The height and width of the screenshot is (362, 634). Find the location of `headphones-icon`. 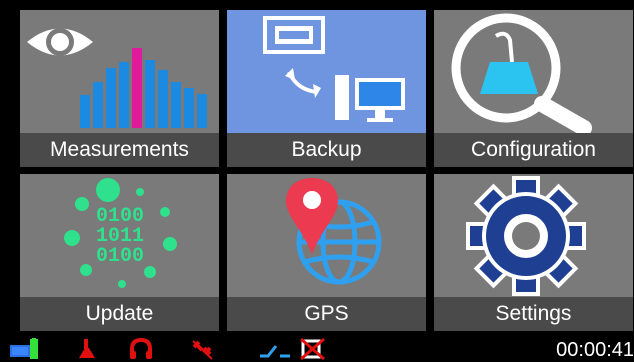

headphones-icon is located at coordinates (141, 348).